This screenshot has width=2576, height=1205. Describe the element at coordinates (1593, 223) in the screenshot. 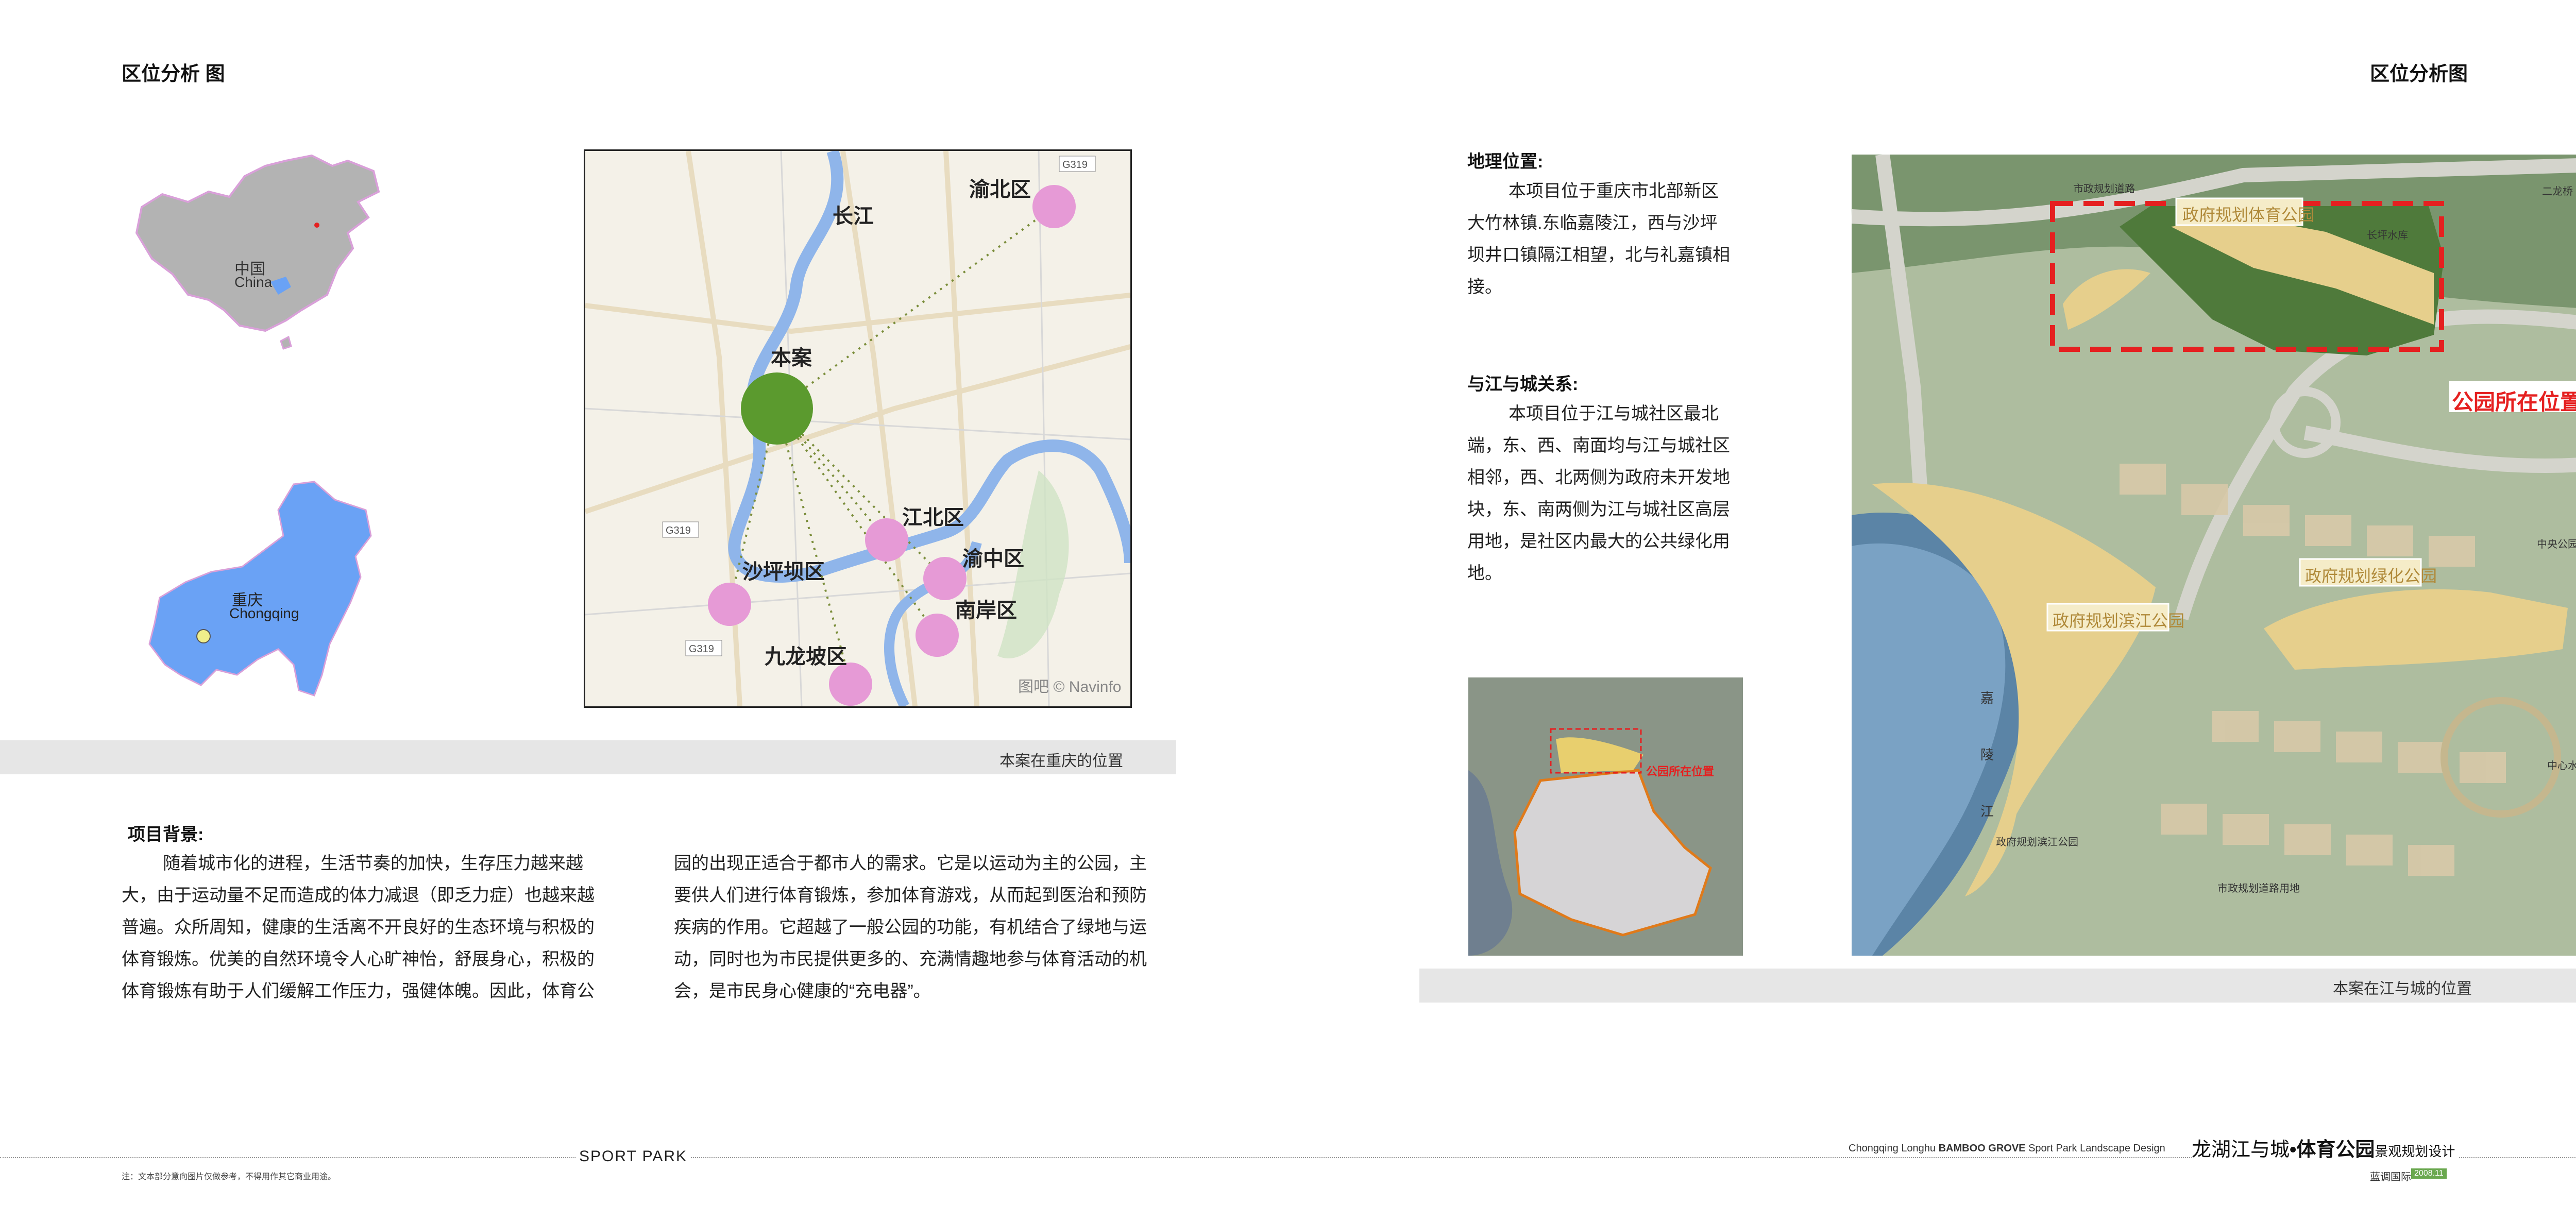

I see `geo-line: 大竹林镇.东临嘉陵江，西与沙坪` at that location.